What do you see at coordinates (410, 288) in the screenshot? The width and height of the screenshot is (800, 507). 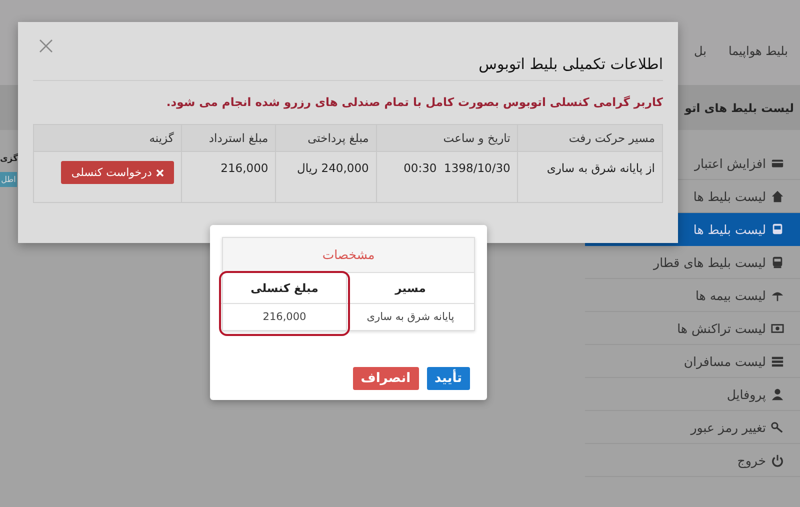 I see `column-header: مسیر` at bounding box center [410, 288].